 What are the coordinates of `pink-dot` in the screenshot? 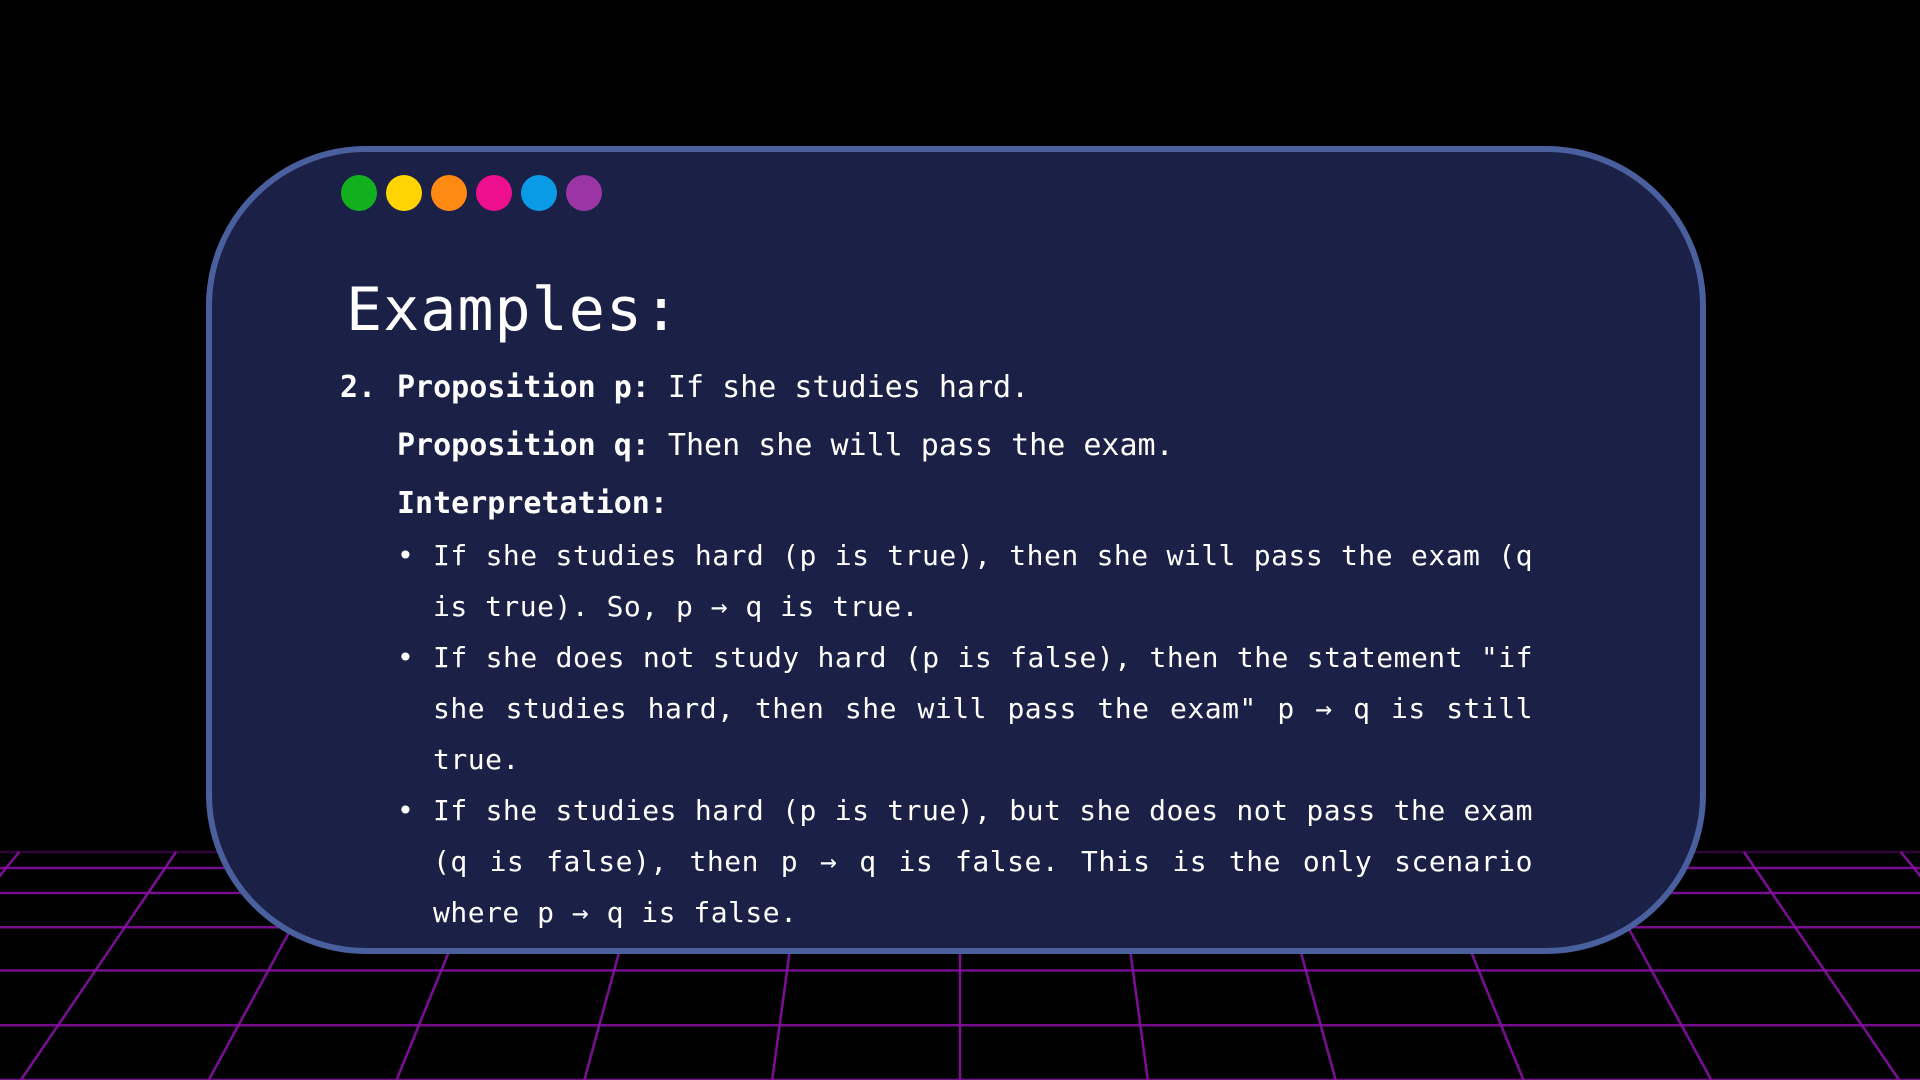 It's located at (494, 193).